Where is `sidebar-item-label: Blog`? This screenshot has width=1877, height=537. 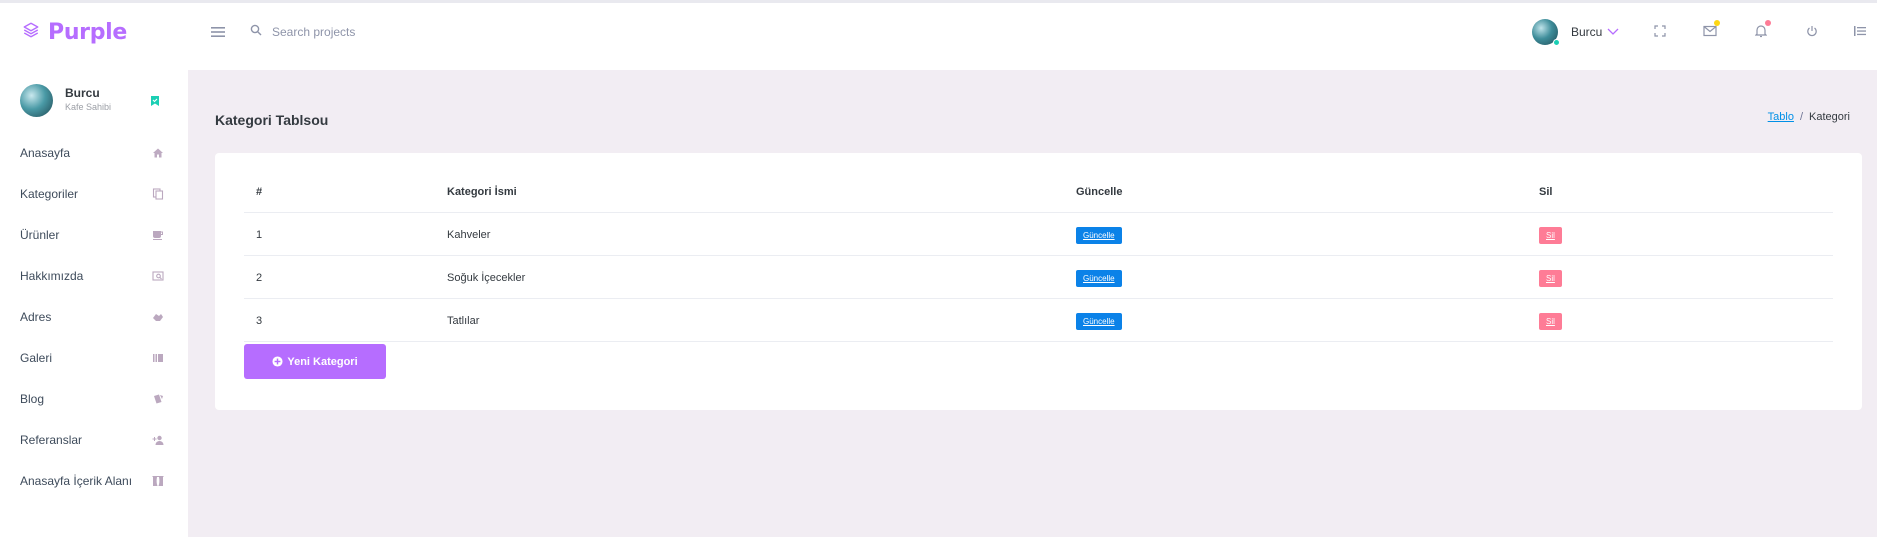
sidebar-item-label: Blog is located at coordinates (32, 399).